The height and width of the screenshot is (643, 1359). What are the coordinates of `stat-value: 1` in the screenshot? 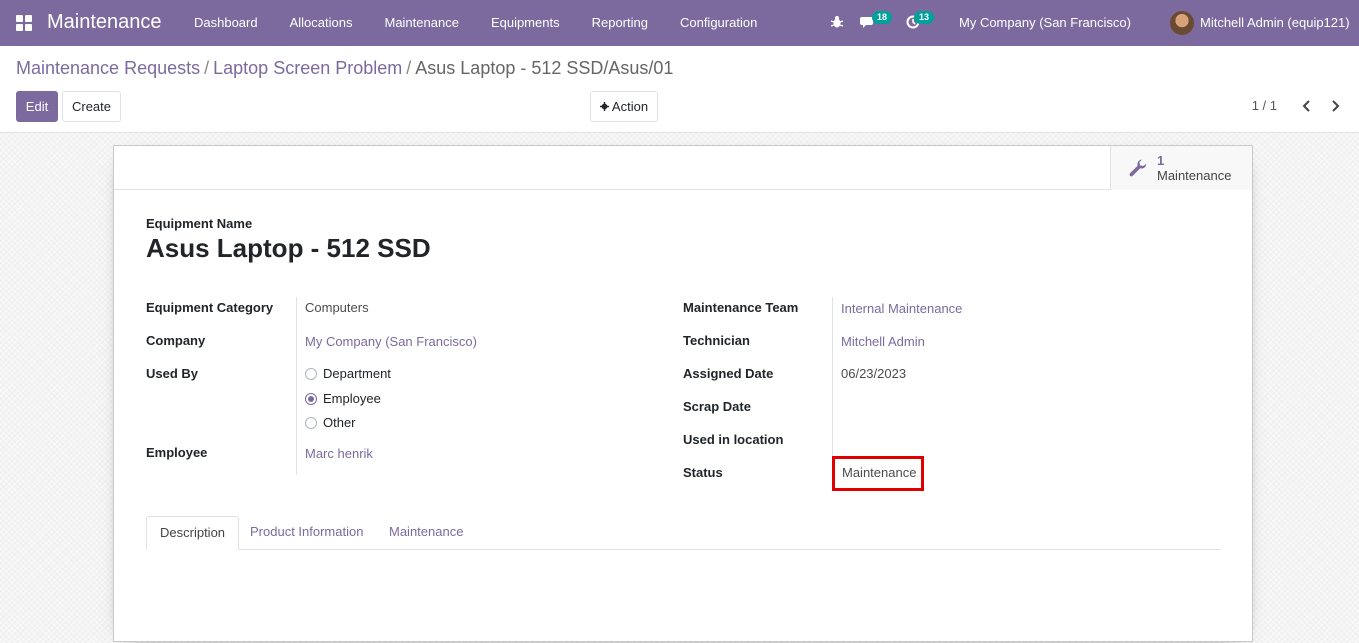 It's located at (1161, 160).